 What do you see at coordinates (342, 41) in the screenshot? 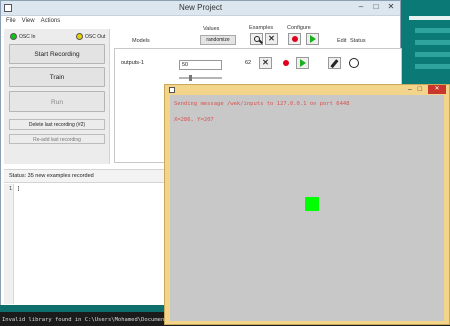
I see `edit-header: Edit` at bounding box center [342, 41].